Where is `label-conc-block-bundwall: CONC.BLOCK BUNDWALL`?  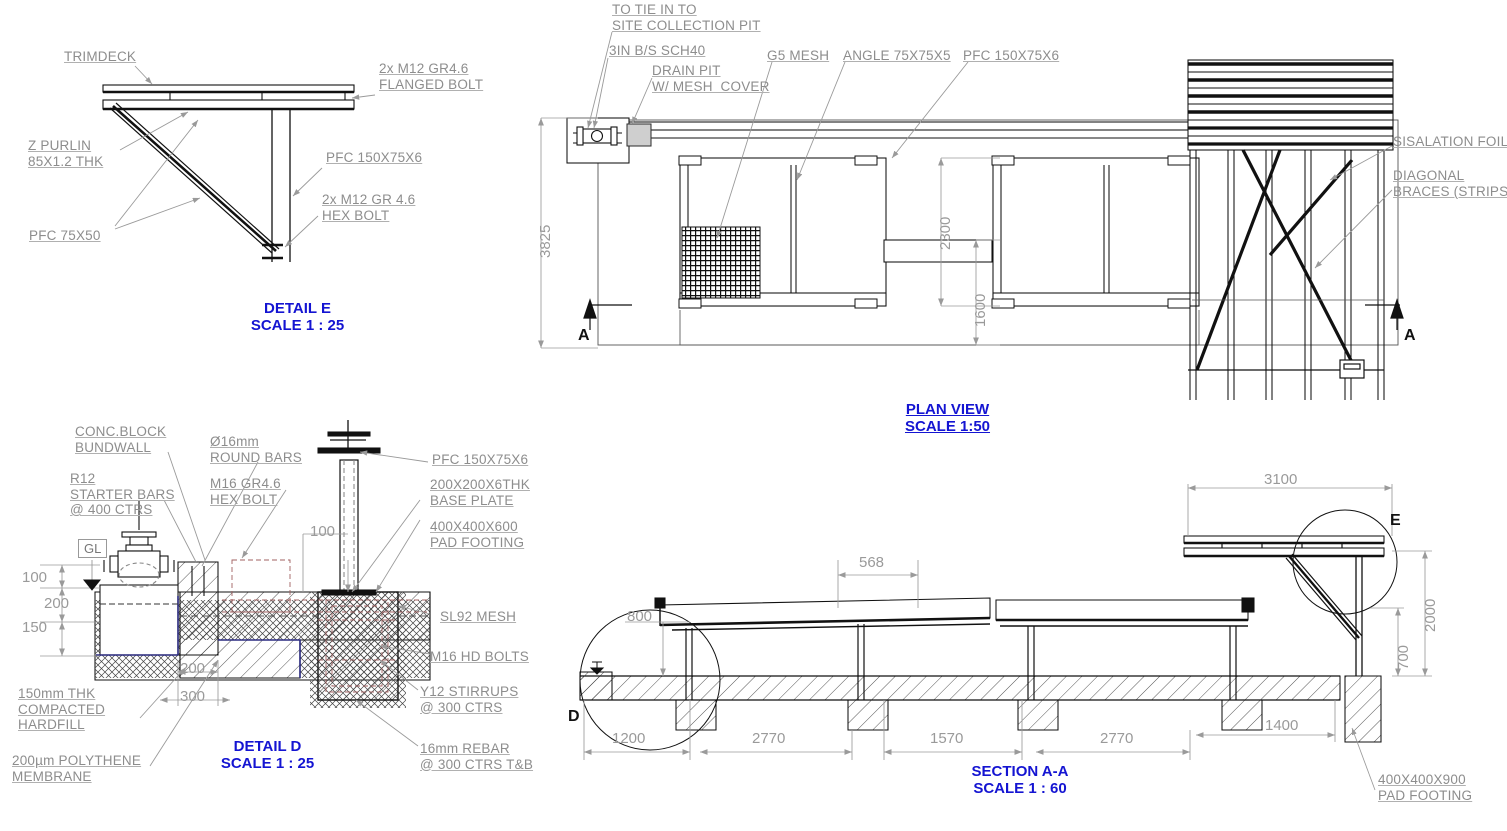 label-conc-block-bundwall: CONC.BLOCK BUNDWALL is located at coordinates (121, 439).